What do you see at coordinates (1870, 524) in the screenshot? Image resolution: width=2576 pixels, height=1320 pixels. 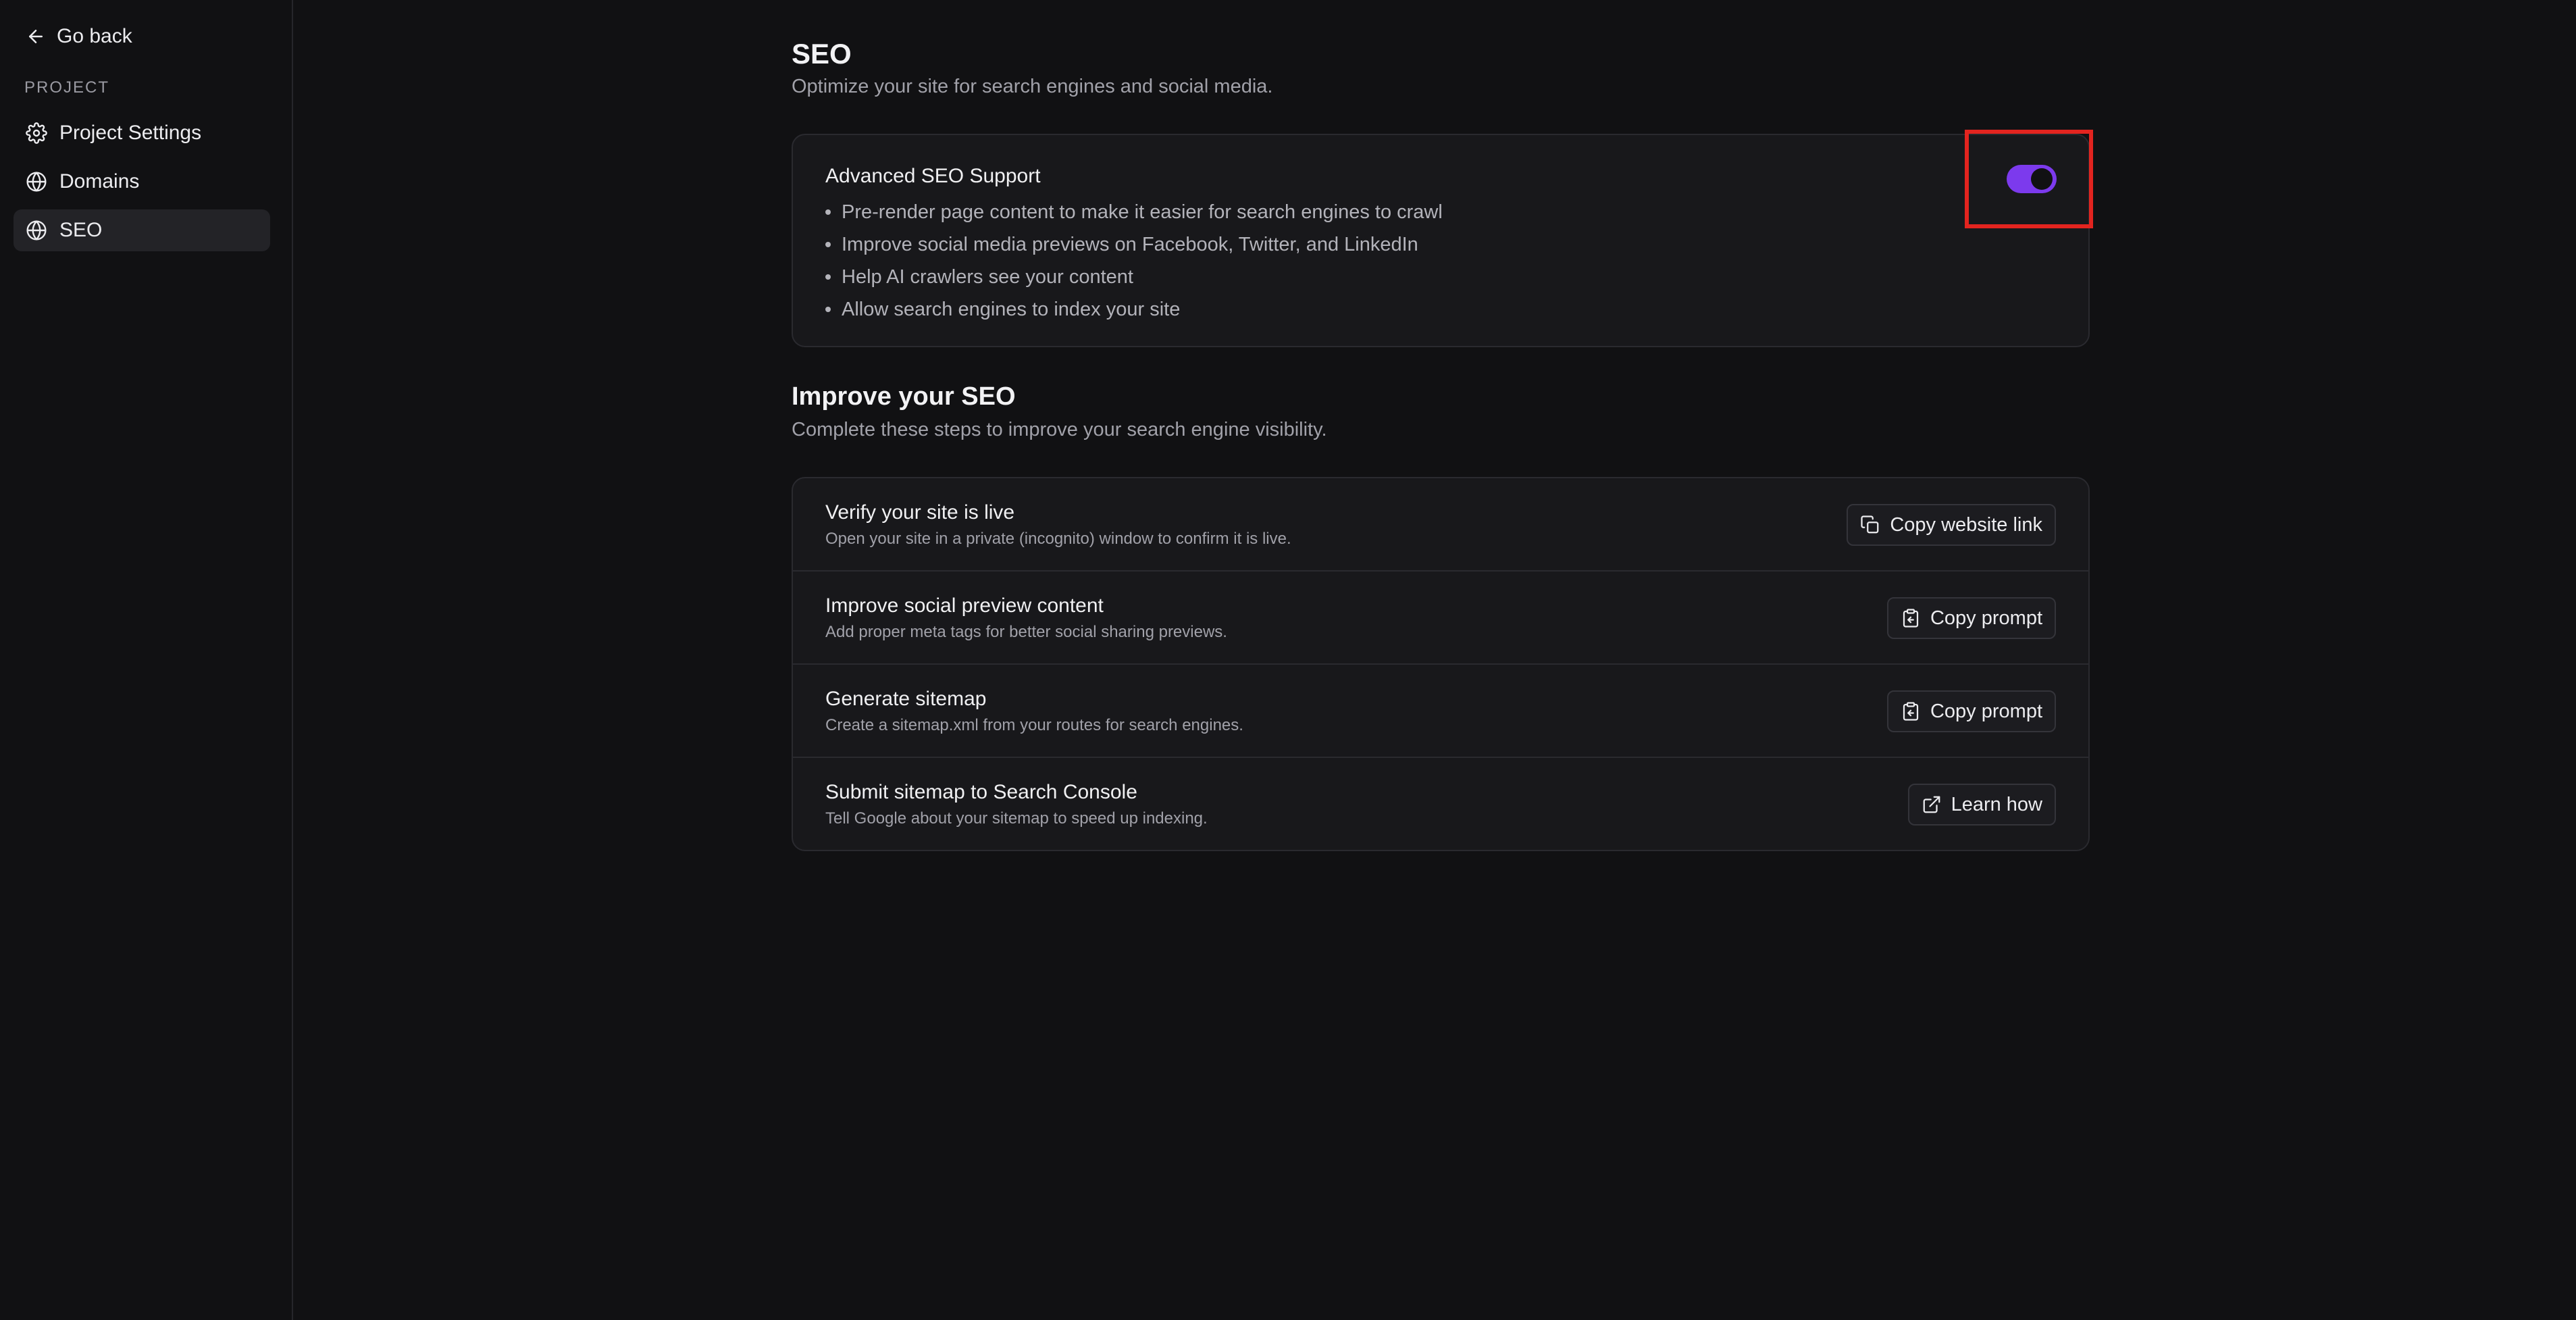 I see `copy-icon` at bounding box center [1870, 524].